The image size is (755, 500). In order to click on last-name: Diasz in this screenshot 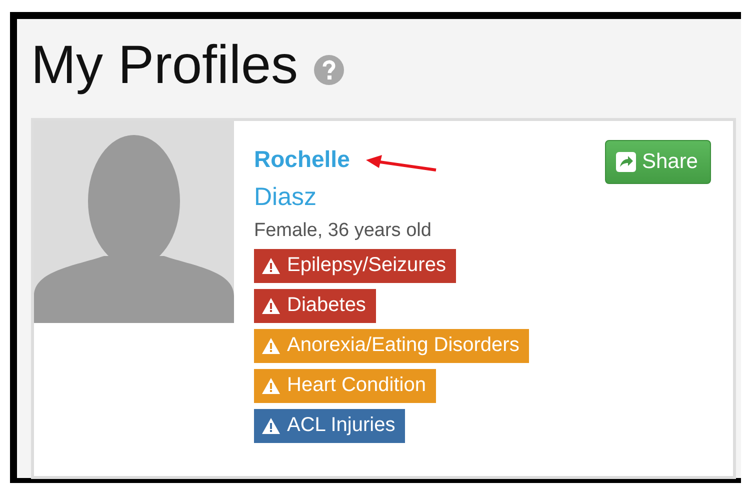, I will do `click(285, 198)`.